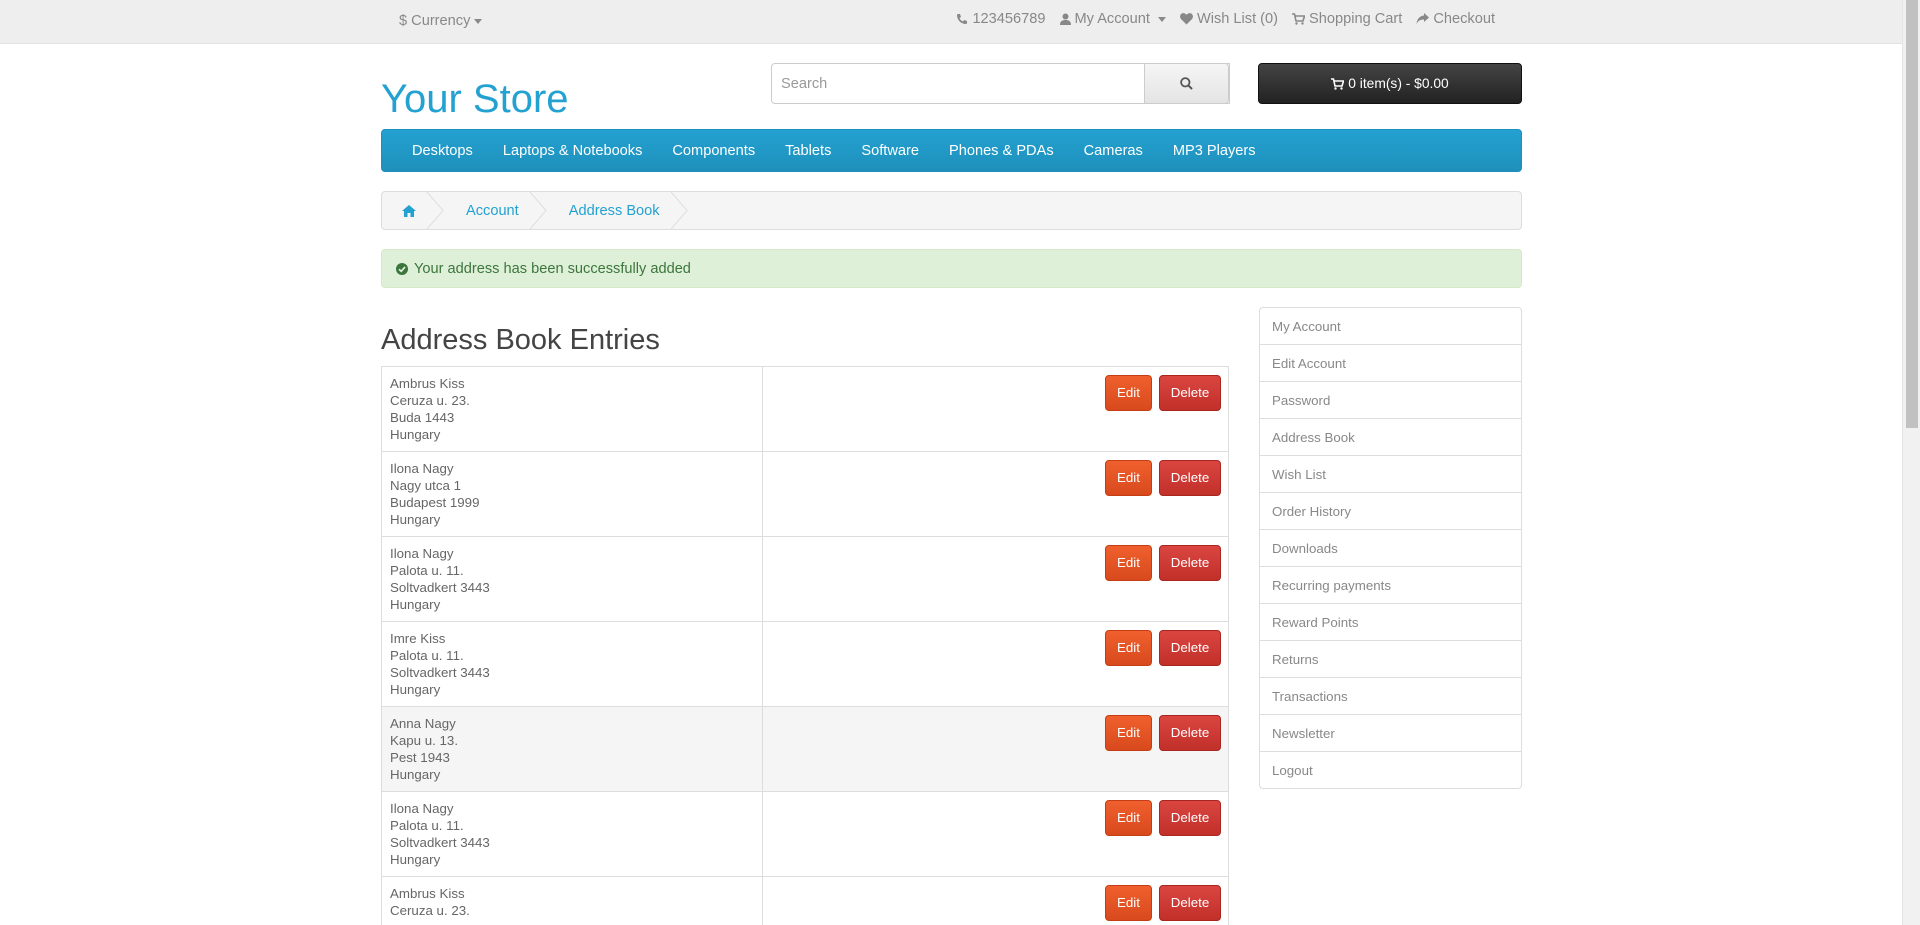 The width and height of the screenshot is (1920, 925). Describe the element at coordinates (614, 210) in the screenshot. I see `breadcrumb-address-book-label: Address Book` at that location.